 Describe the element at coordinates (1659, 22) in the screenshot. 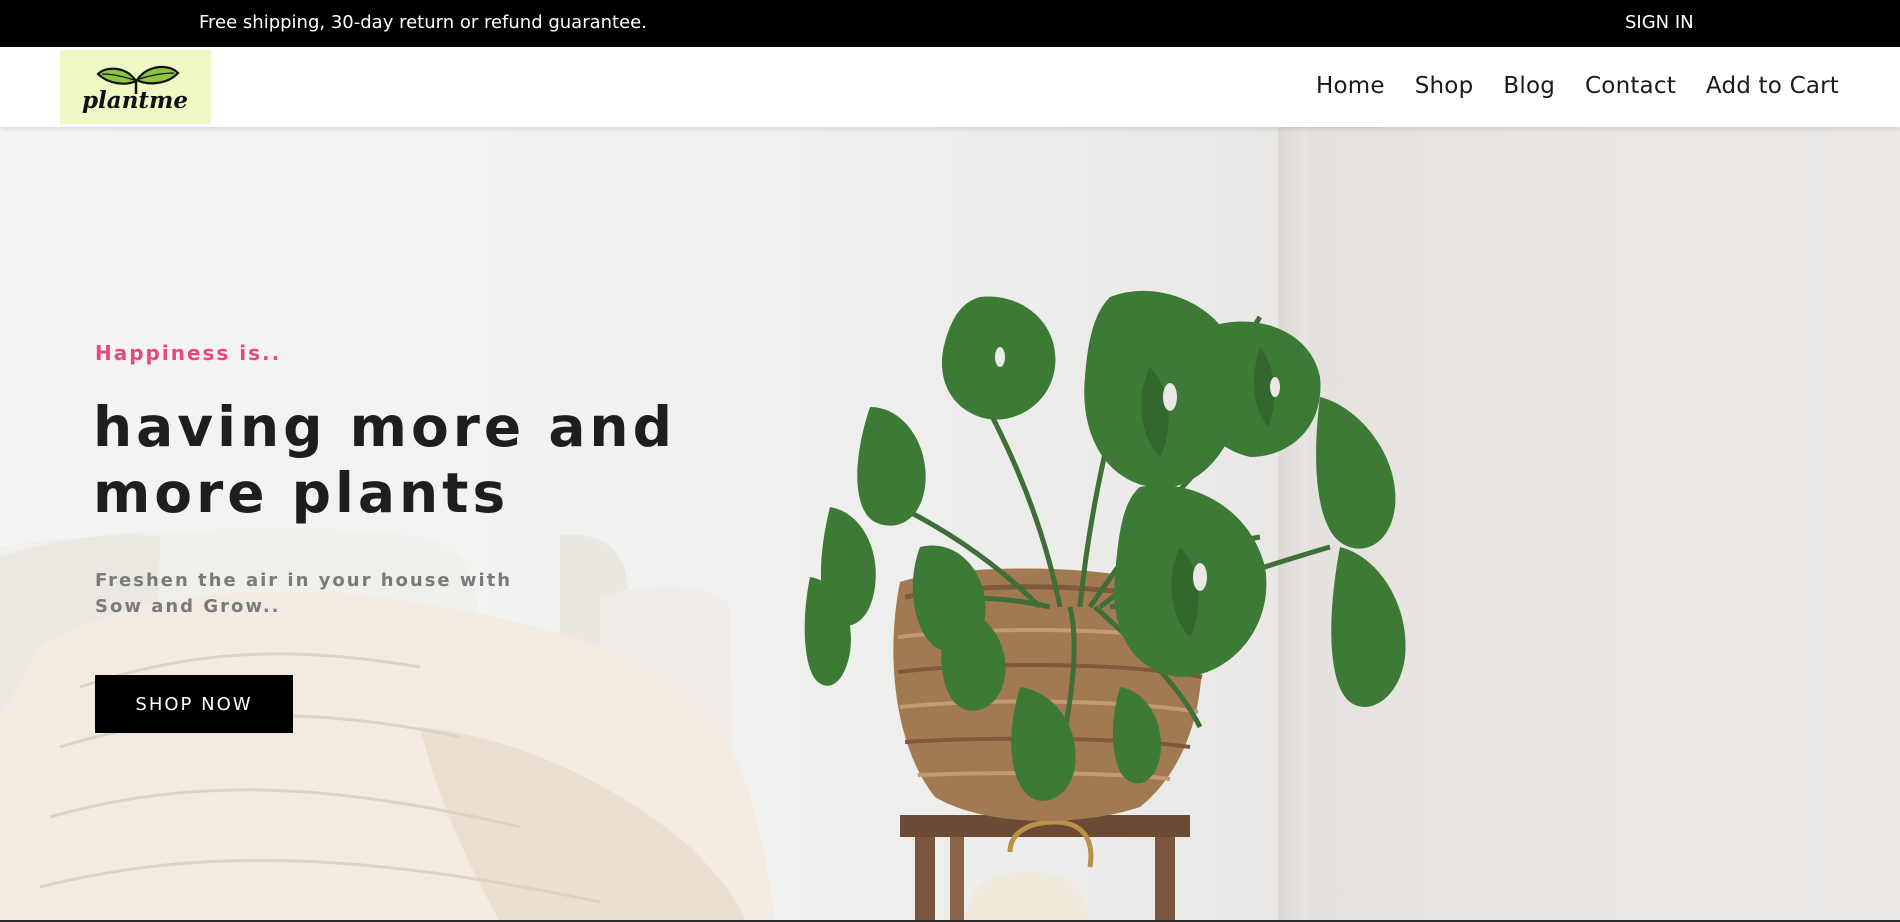

I see `sign-in-link: SIGN IN` at that location.